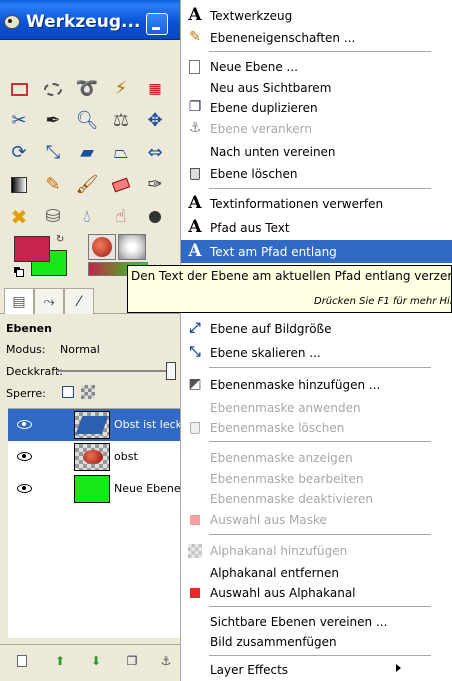  I want to click on layer-name: Neue Ebene, so click(149, 488).